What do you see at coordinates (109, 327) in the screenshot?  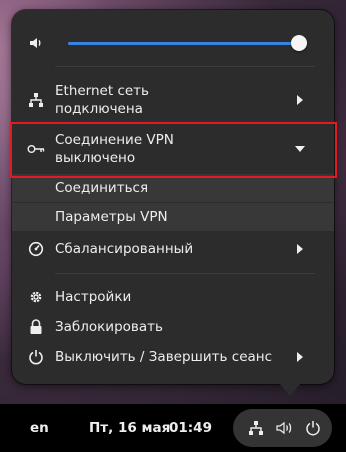 I see `lock-label: Заблокировать` at bounding box center [109, 327].